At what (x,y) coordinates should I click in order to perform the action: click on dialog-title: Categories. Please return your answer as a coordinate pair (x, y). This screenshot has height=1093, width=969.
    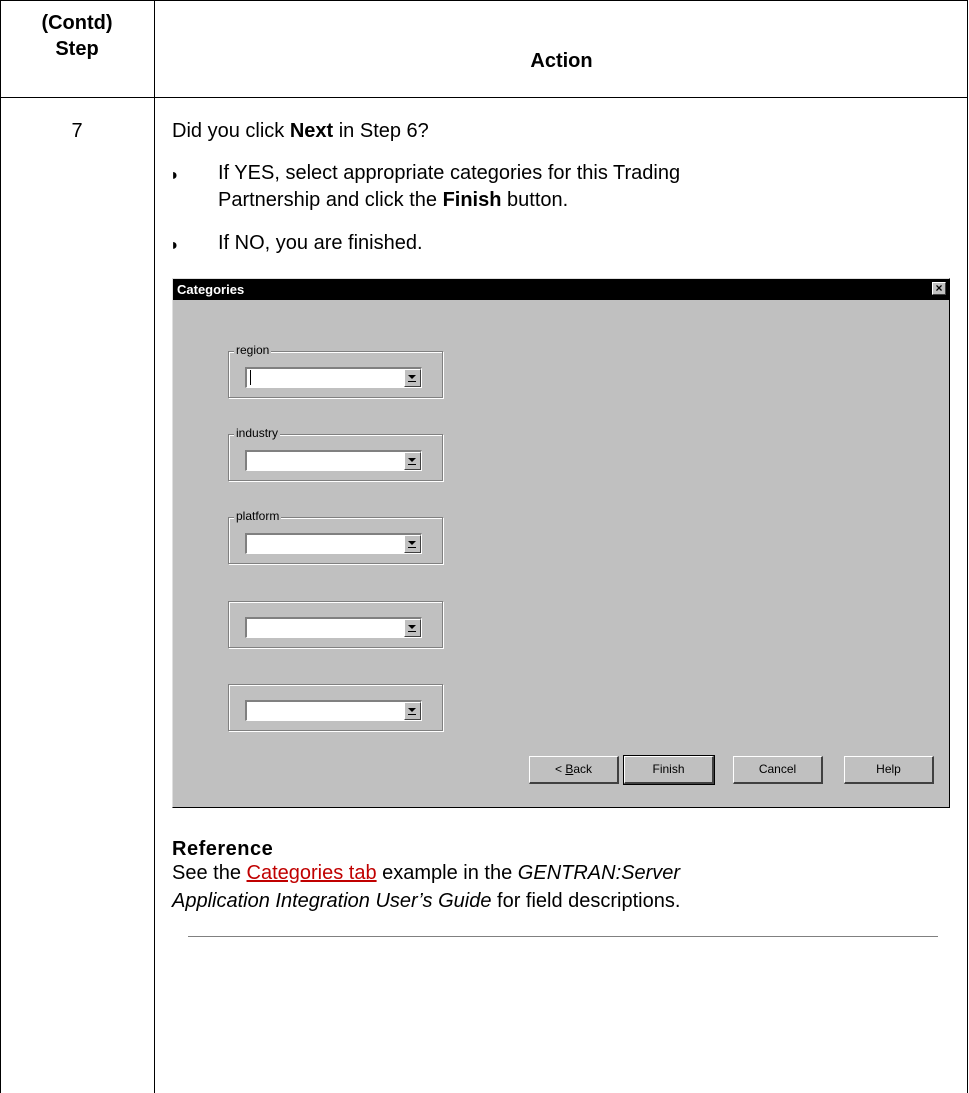
    Looking at the image, I should click on (211, 289).